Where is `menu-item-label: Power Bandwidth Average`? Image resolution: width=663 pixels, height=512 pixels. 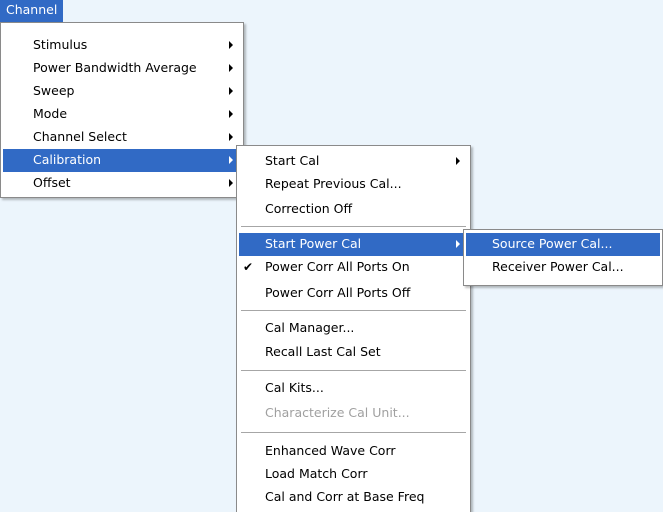 menu-item-label: Power Bandwidth Average is located at coordinates (115, 67).